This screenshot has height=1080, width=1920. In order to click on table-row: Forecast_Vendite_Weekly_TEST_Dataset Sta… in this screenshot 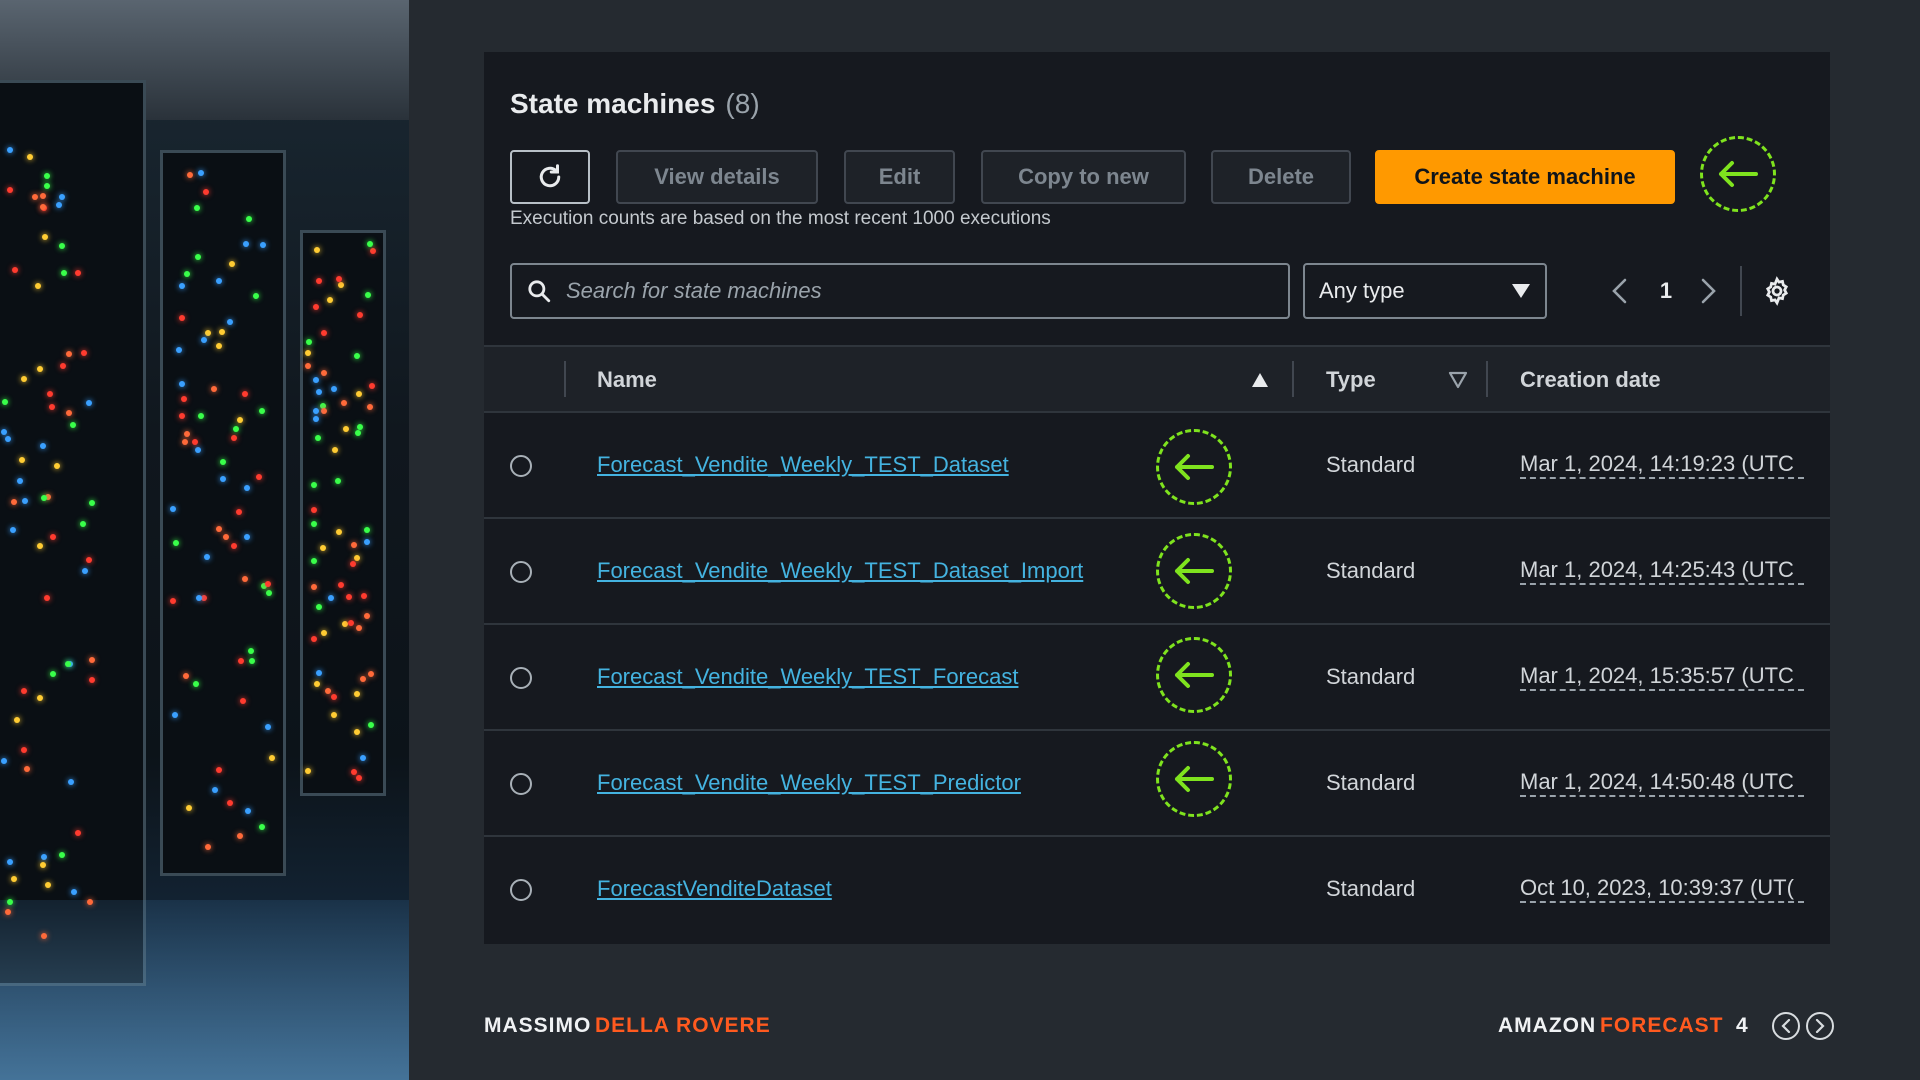, I will do `click(1157, 466)`.